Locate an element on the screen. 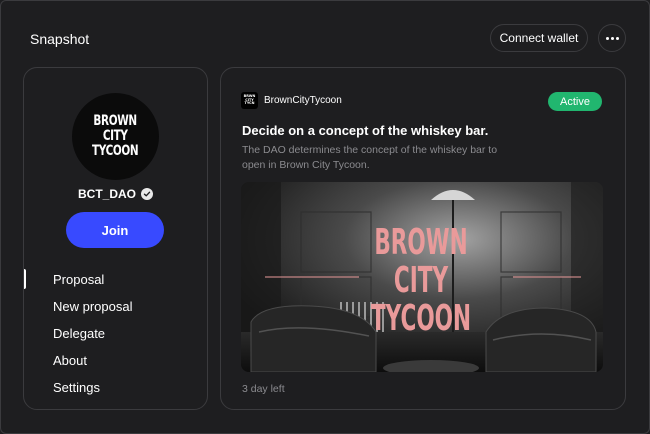 The height and width of the screenshot is (434, 650). logo-line-2: CITY is located at coordinates (115, 136).